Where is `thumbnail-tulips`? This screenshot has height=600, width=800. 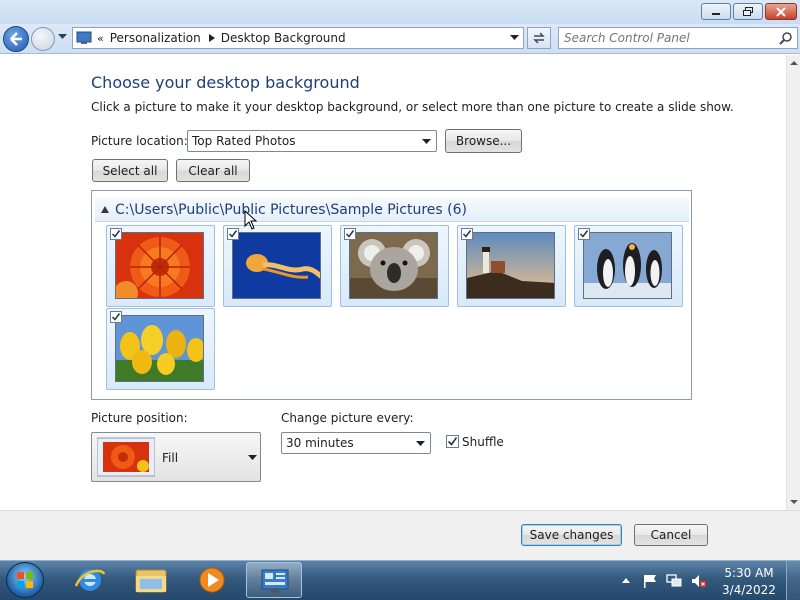
thumbnail-tulips is located at coordinates (160, 349).